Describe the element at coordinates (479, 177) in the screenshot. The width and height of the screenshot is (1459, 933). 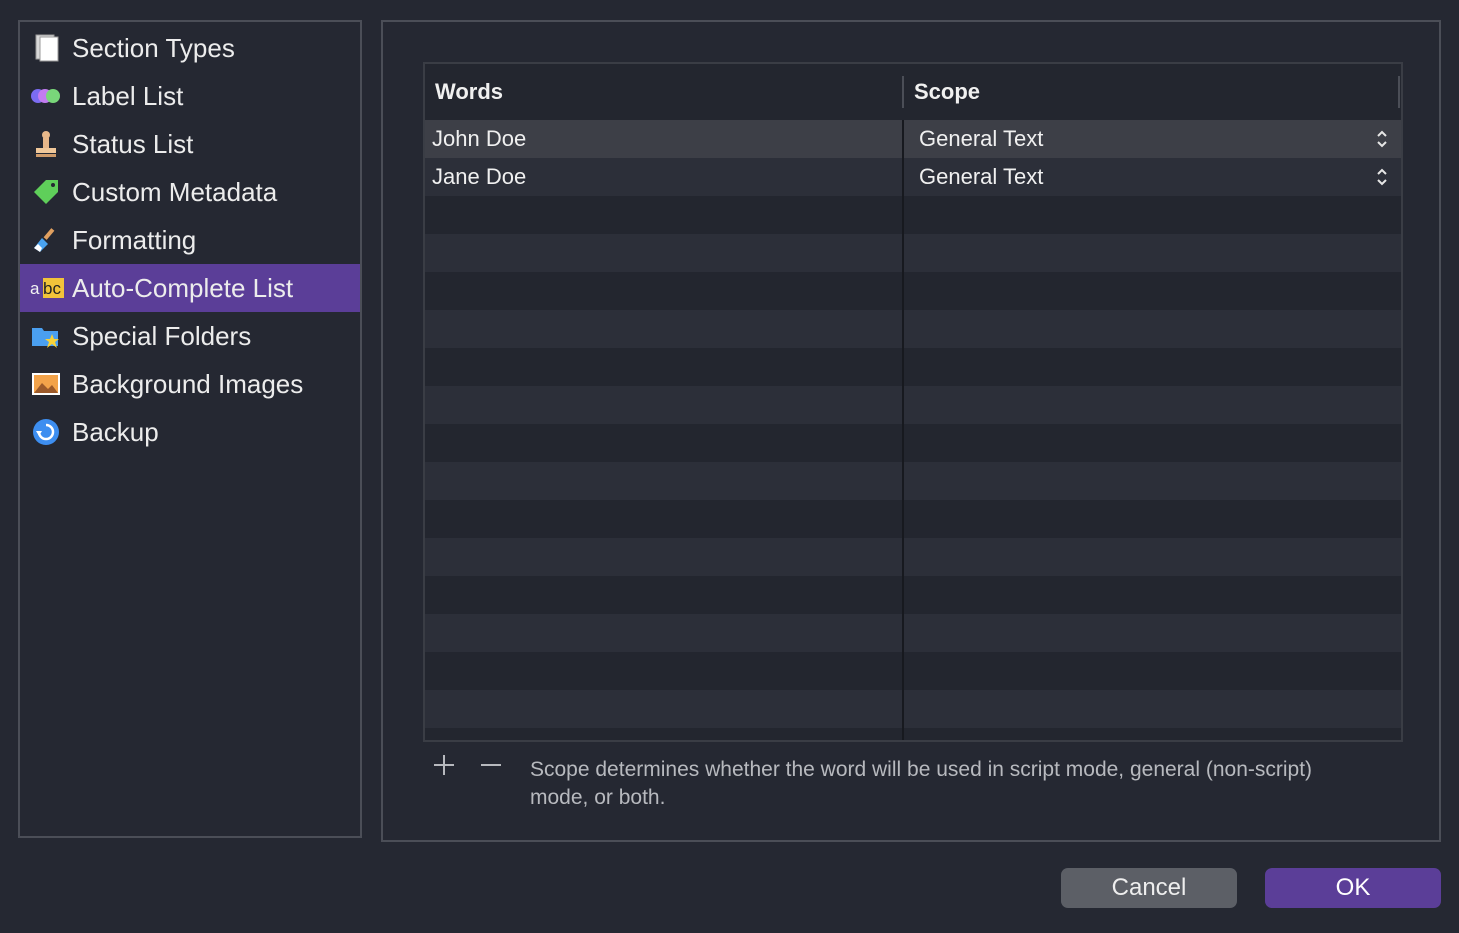
I see `word-cell: Jane Doe` at that location.